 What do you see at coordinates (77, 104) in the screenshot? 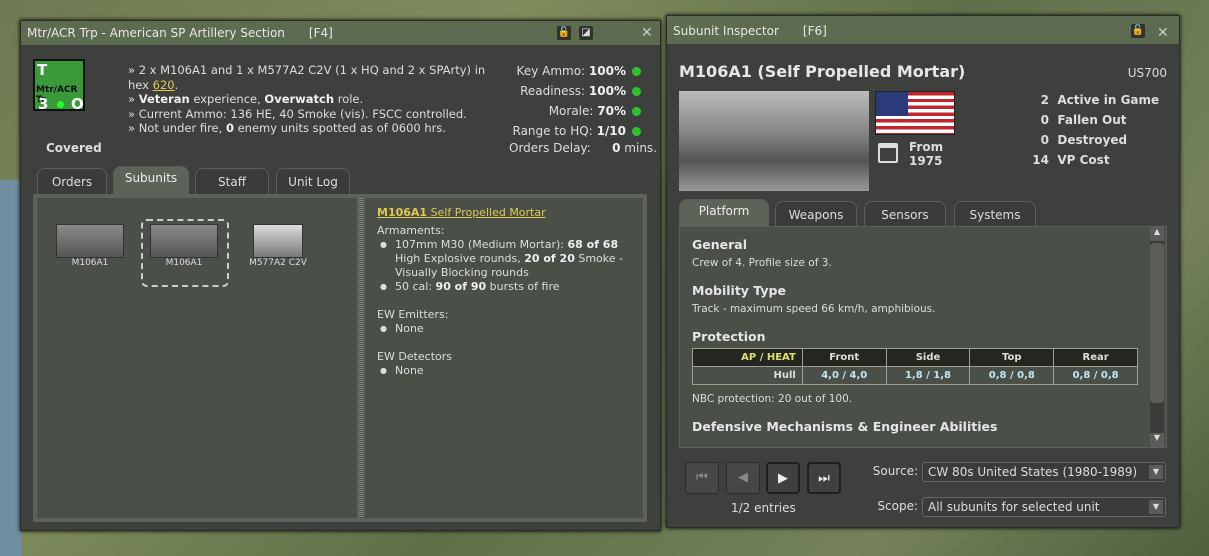
I see `counter-order: O` at bounding box center [77, 104].